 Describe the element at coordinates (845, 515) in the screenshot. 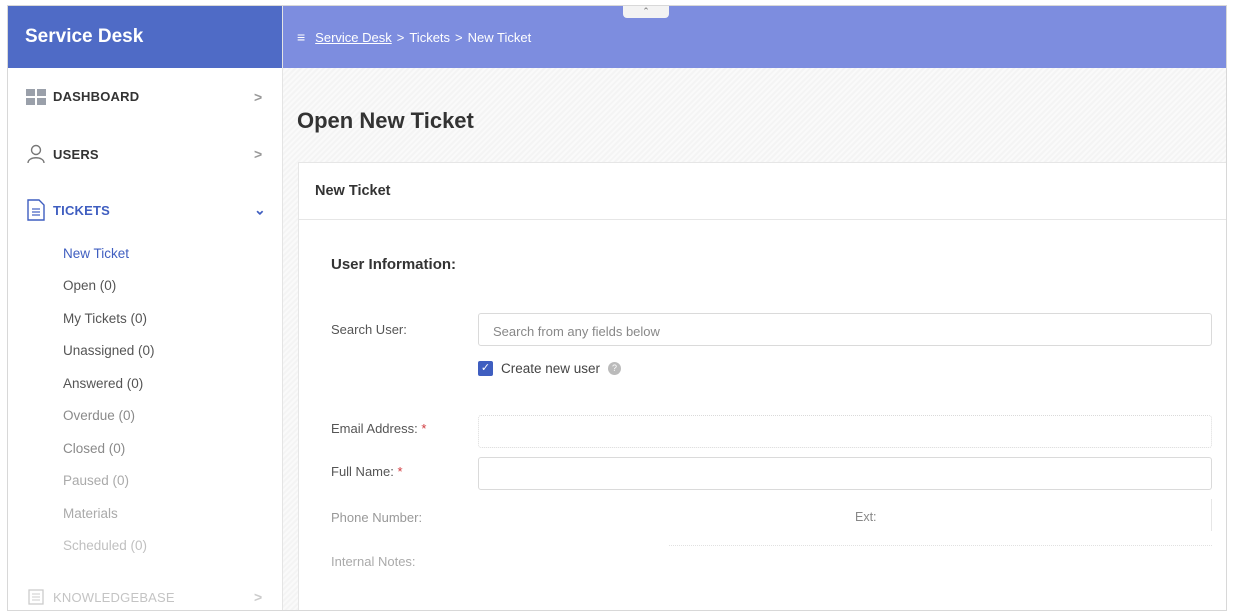

I see `phone-field` at that location.